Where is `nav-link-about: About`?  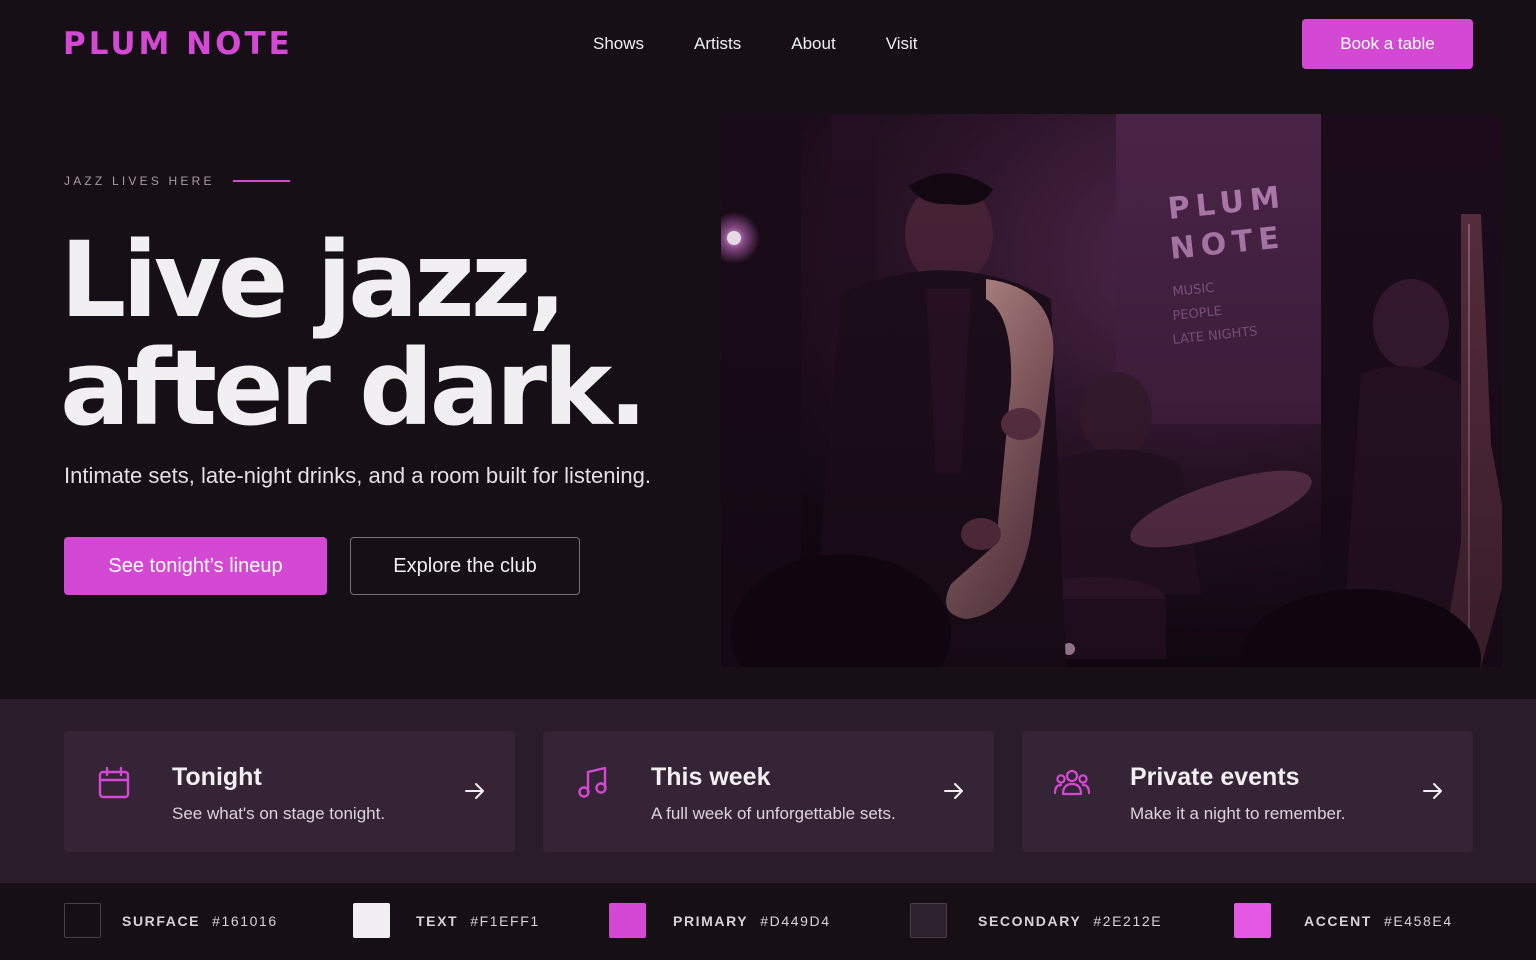 nav-link-about: About is located at coordinates (813, 44).